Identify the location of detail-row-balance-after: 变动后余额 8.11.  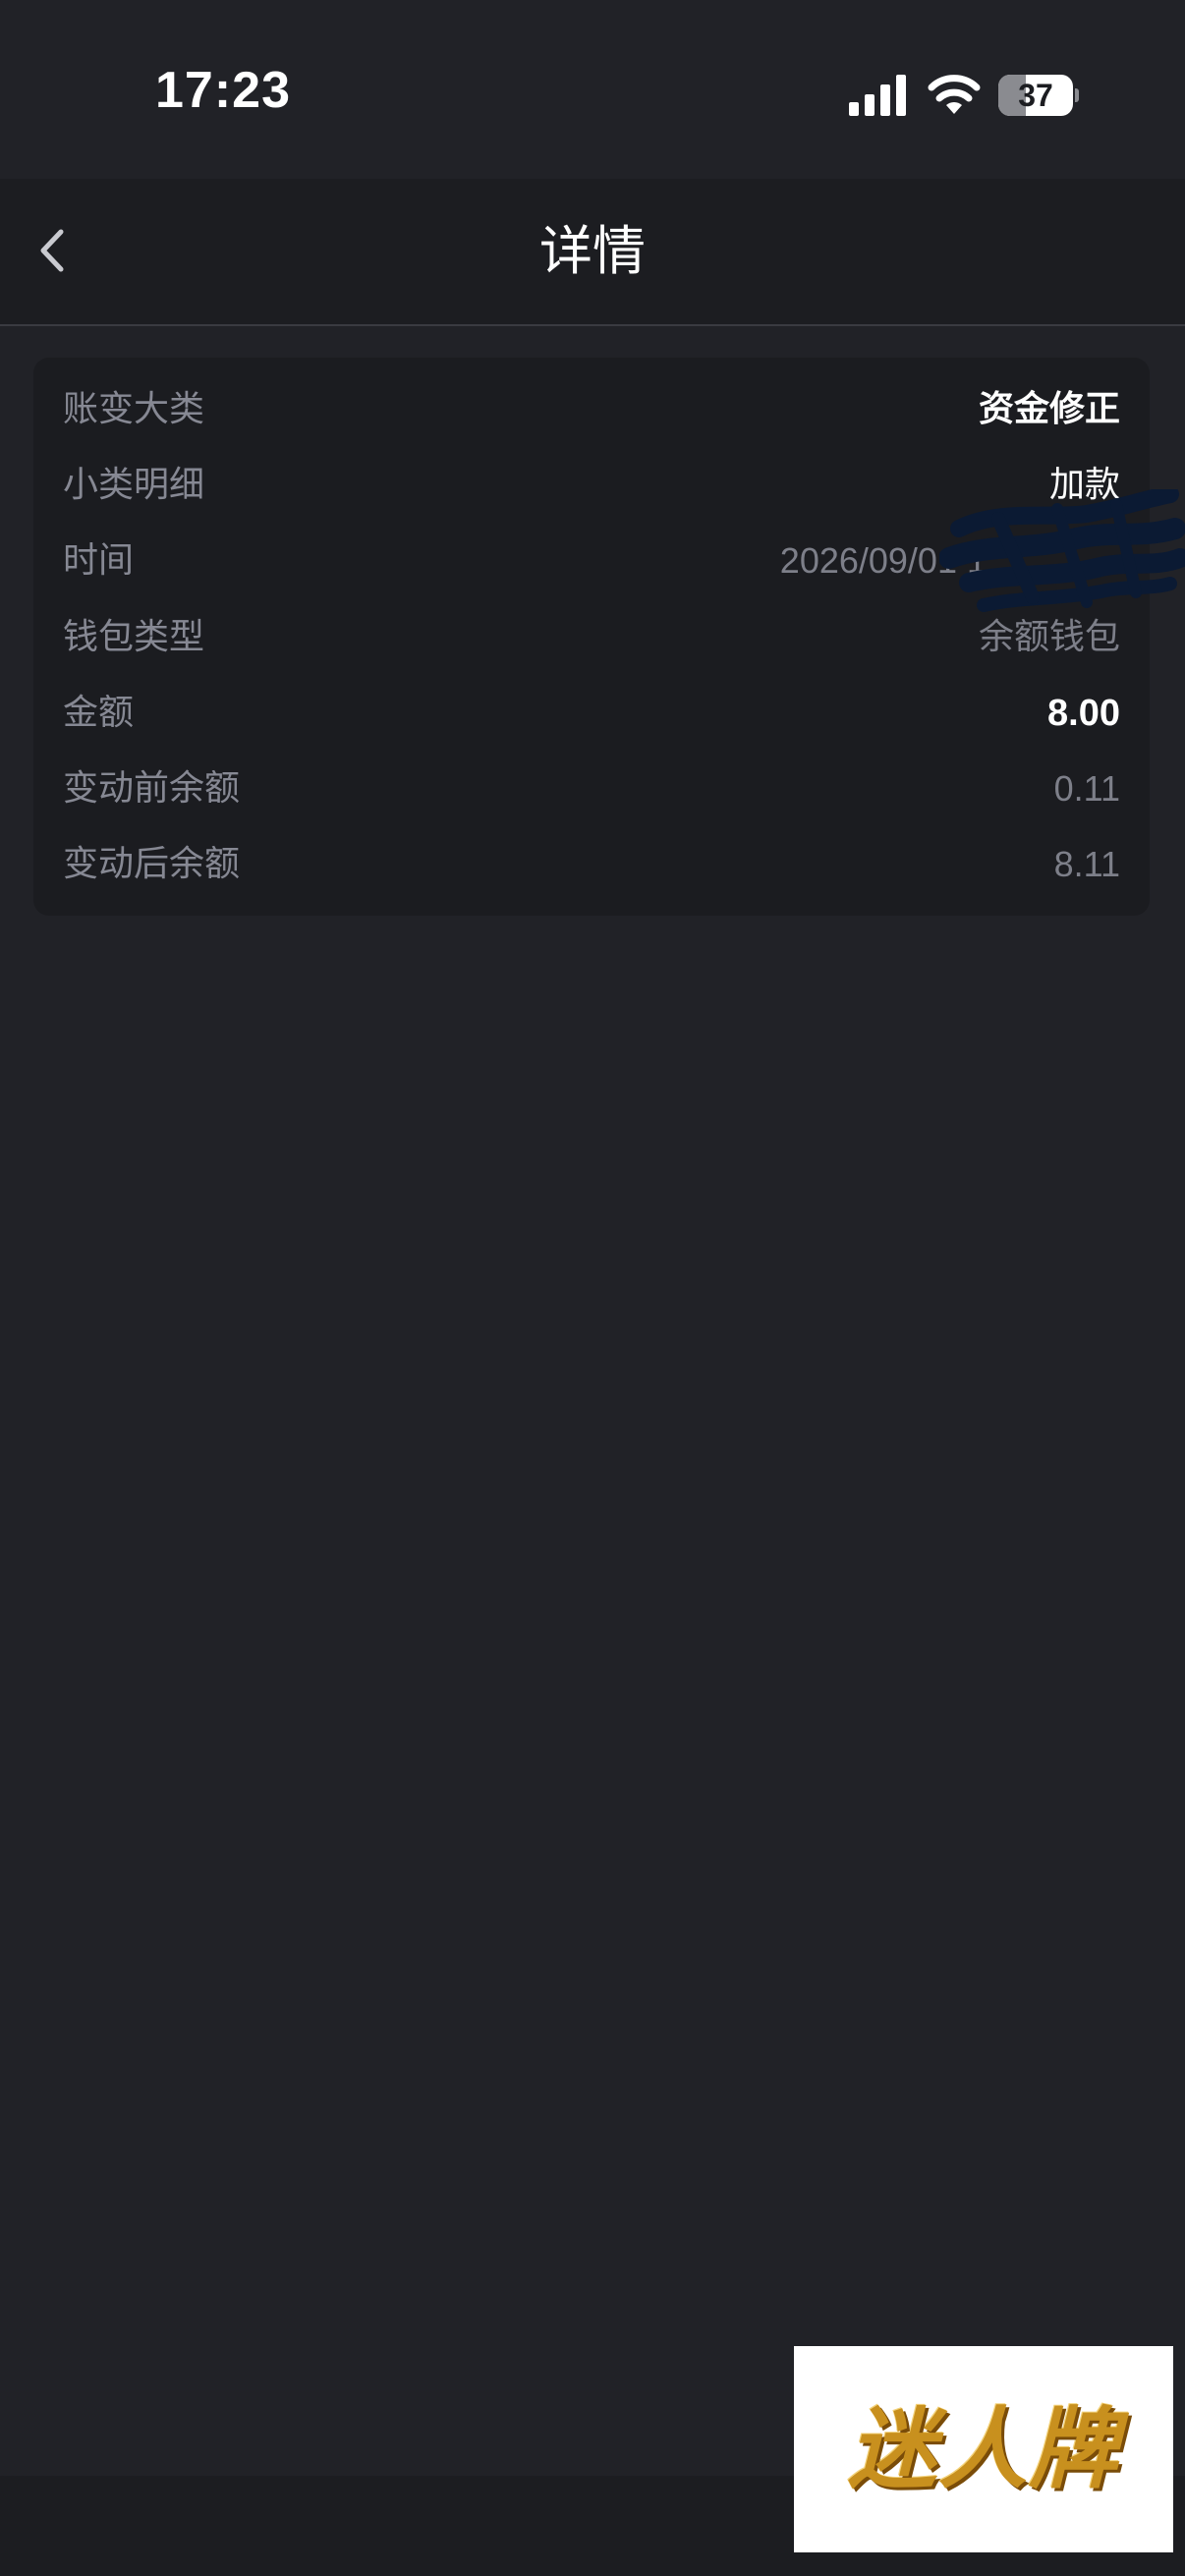
(592, 864).